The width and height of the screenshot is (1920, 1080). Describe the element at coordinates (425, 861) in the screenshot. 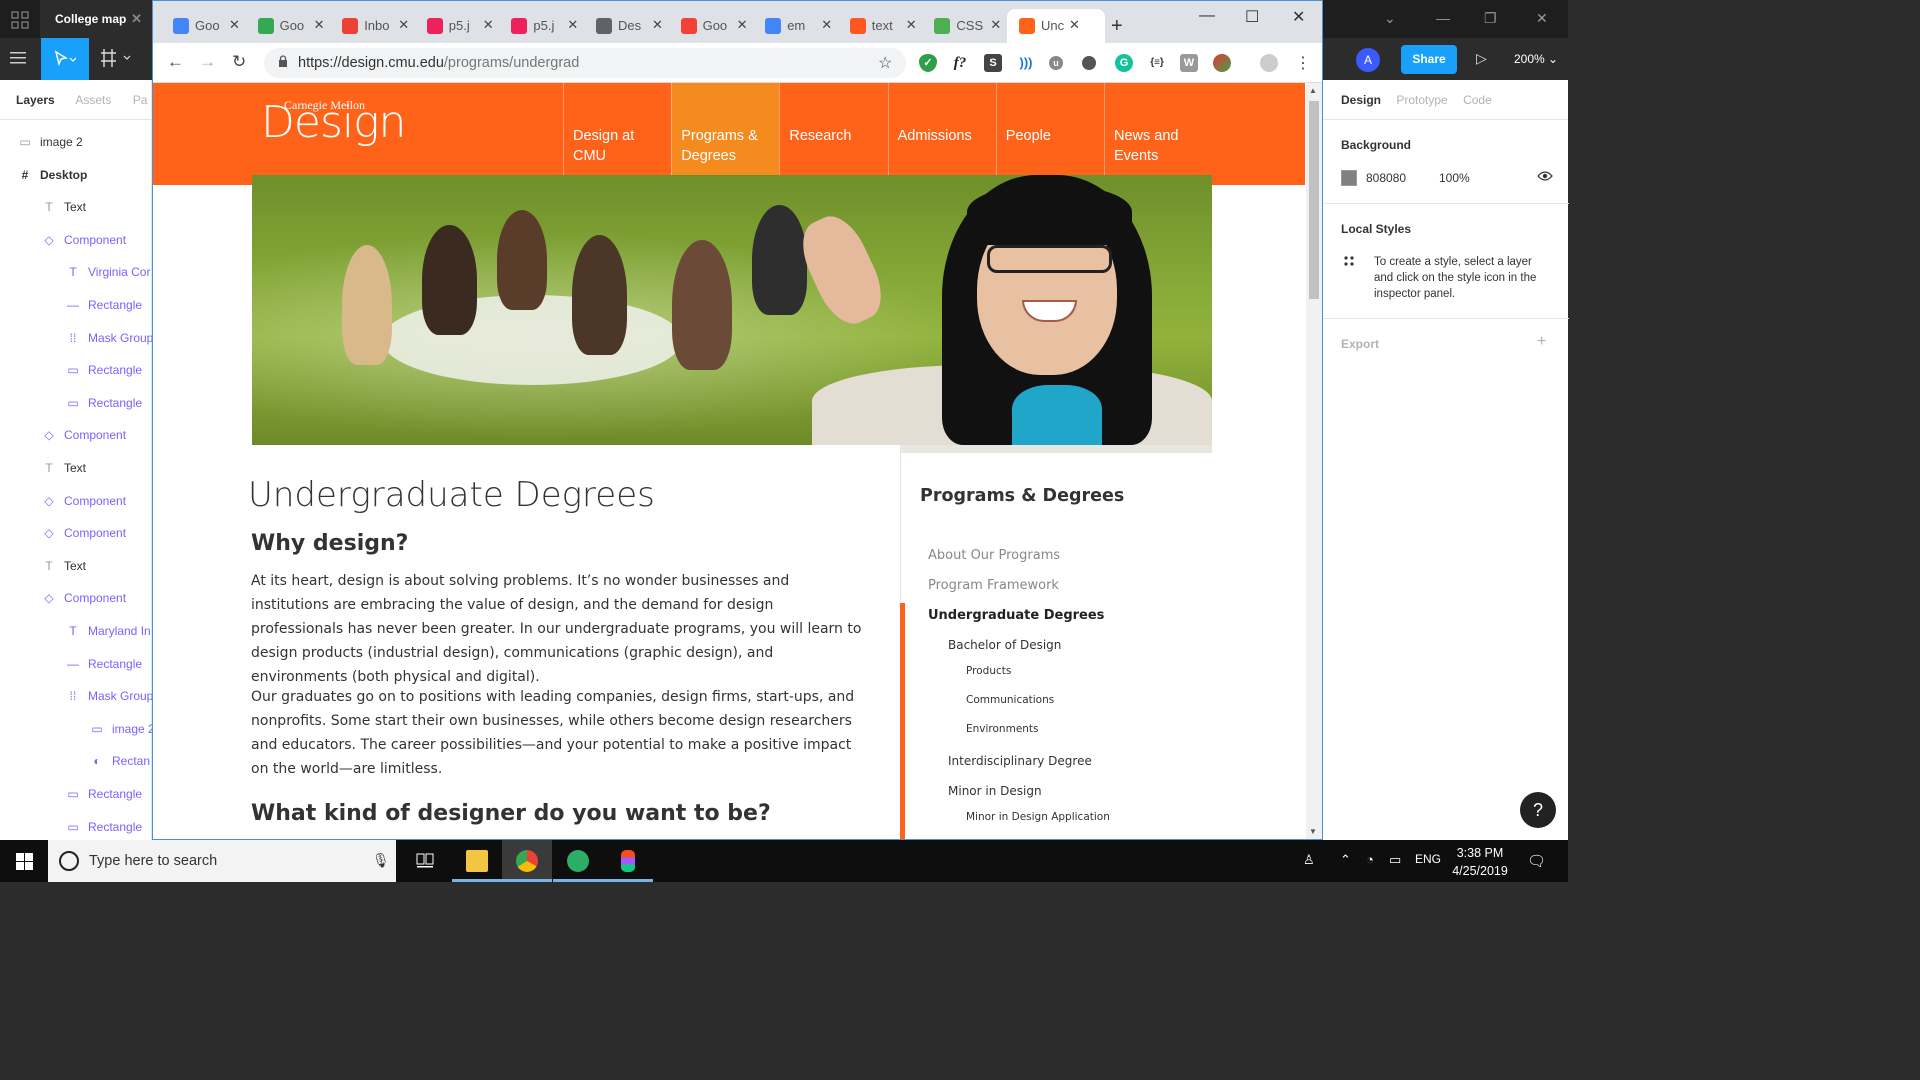

I see `task-view-button` at that location.